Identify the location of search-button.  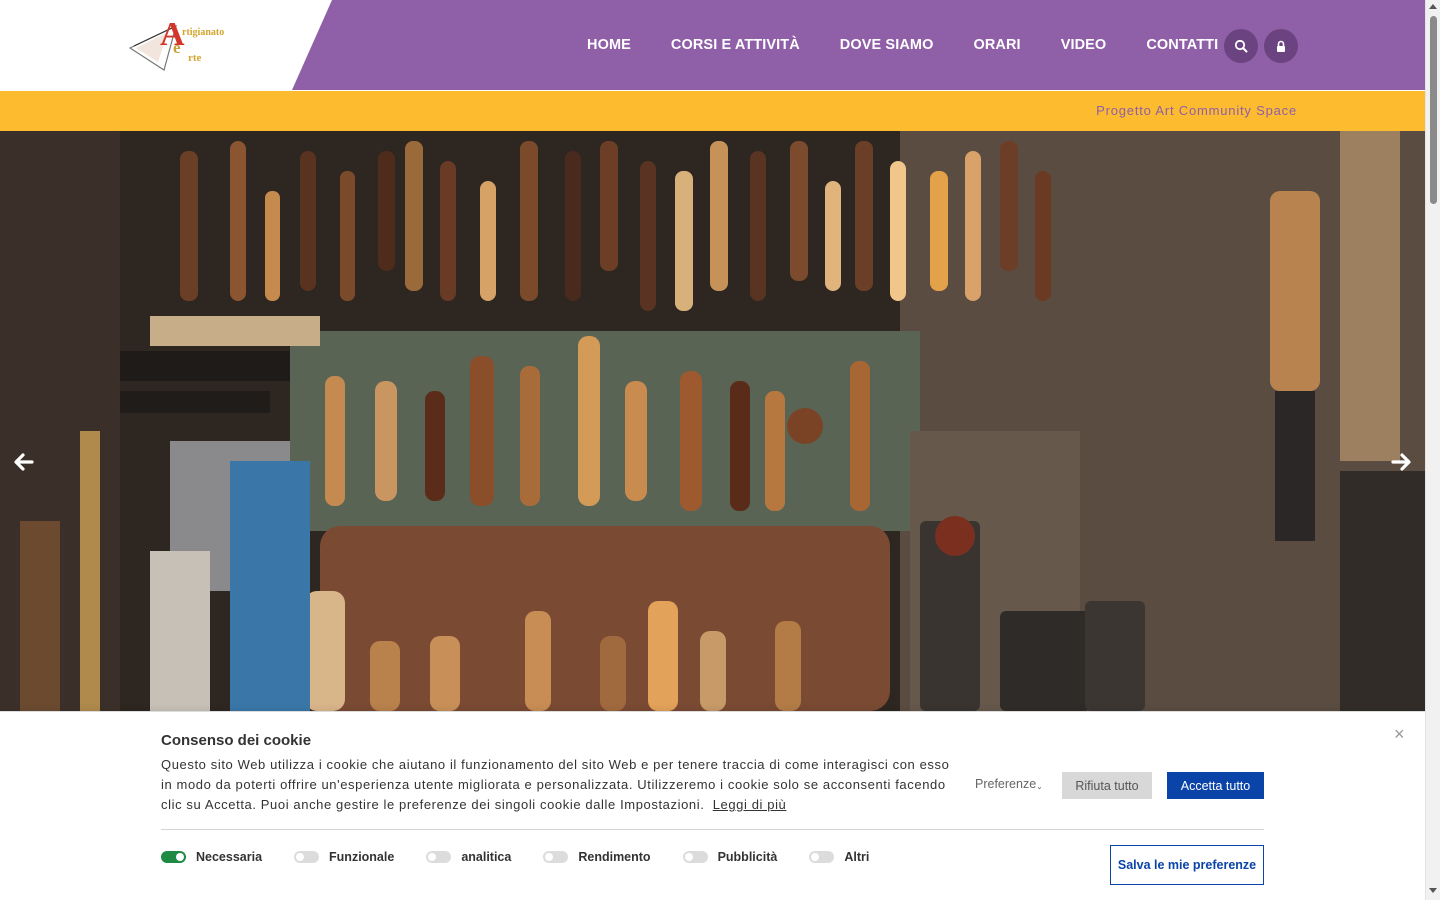
(1241, 46).